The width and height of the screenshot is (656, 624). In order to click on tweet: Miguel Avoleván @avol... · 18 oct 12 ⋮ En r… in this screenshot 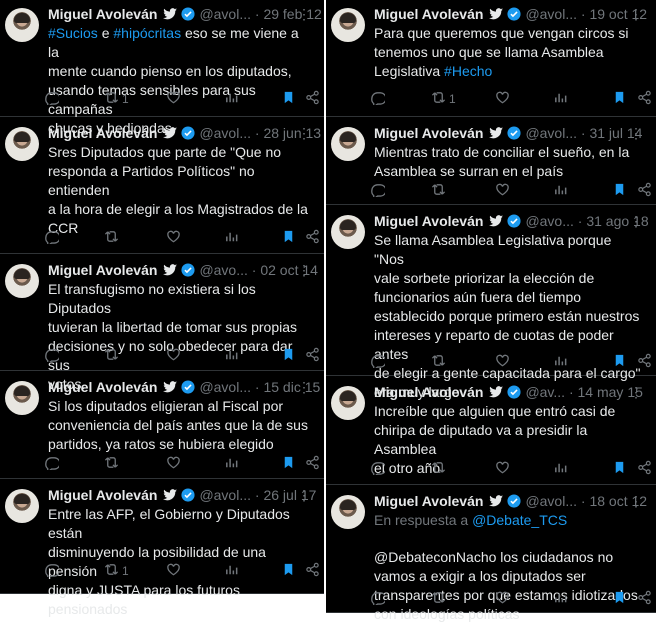, I will do `click(491, 553)`.